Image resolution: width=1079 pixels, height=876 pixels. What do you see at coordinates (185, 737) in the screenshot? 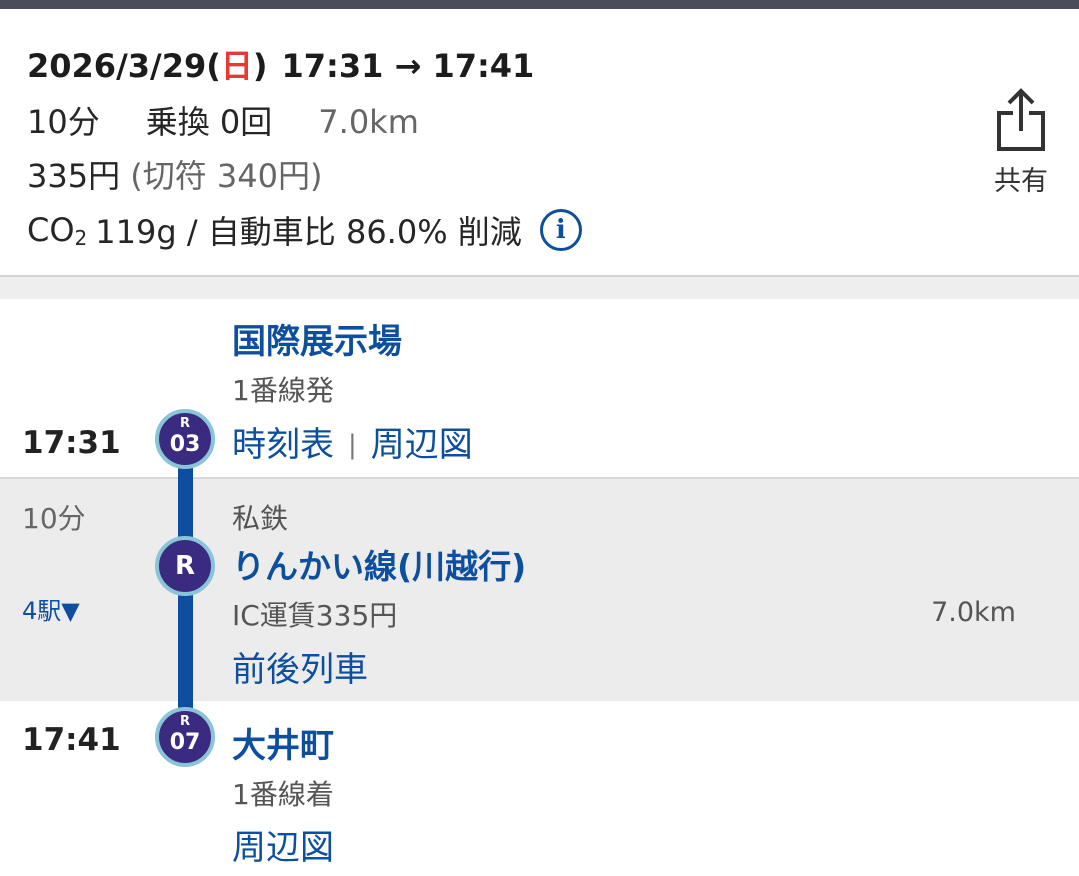
I see `arrival-station-badge: R 07` at bounding box center [185, 737].